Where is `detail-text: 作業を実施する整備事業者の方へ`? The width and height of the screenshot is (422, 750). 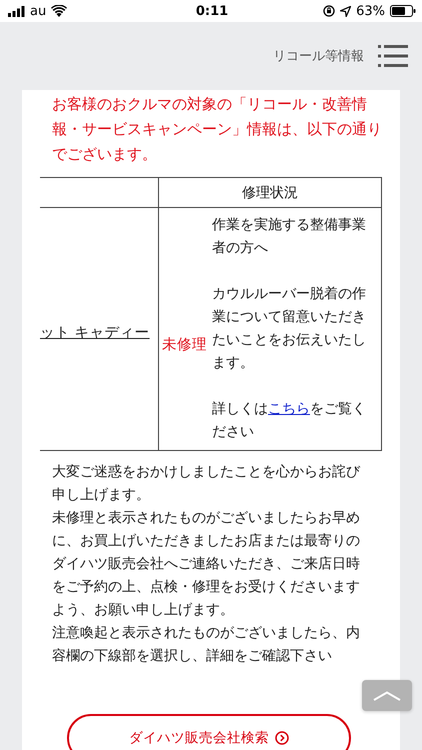
detail-text: 作業を実施する整備事業者の方へ is located at coordinates (289, 237).